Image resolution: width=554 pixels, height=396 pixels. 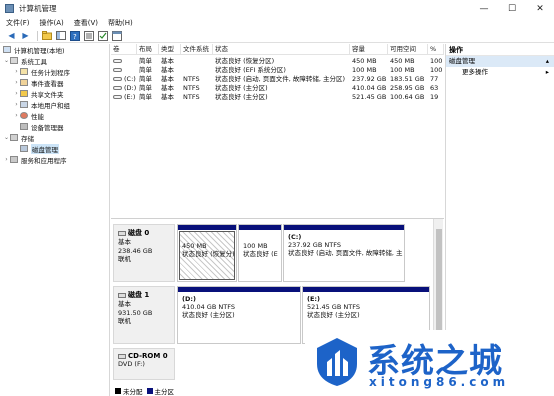 I want to click on scrollbar-thumb, so click(x=439, y=284).